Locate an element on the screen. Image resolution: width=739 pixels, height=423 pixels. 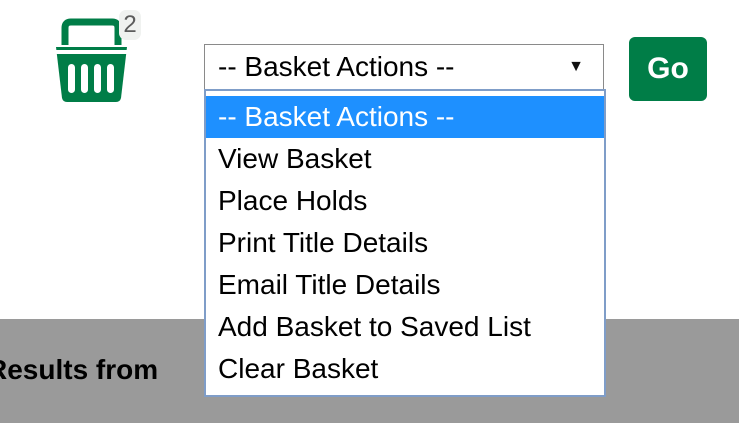
dropdown-option-basket-actions: -- Basket Actions -- is located at coordinates (405, 117).